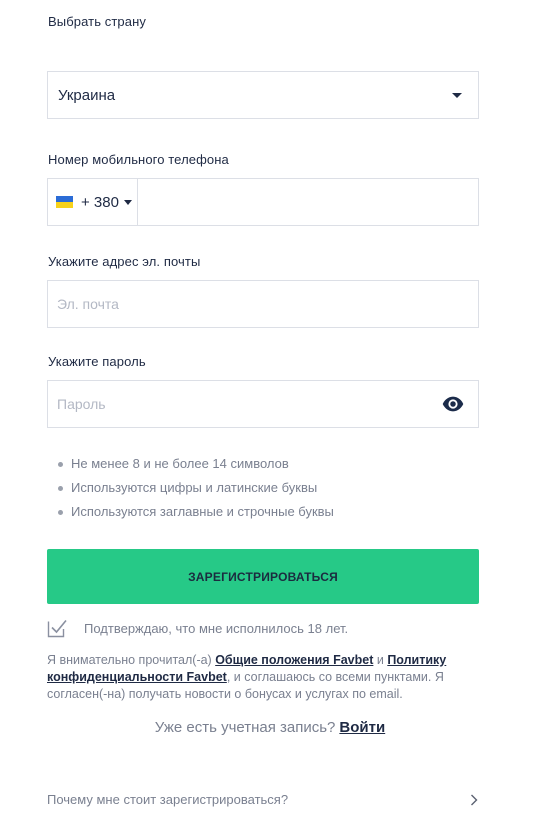 Image resolution: width=540 pixels, height=822 pixels. I want to click on terms-part: и, so click(380, 660).